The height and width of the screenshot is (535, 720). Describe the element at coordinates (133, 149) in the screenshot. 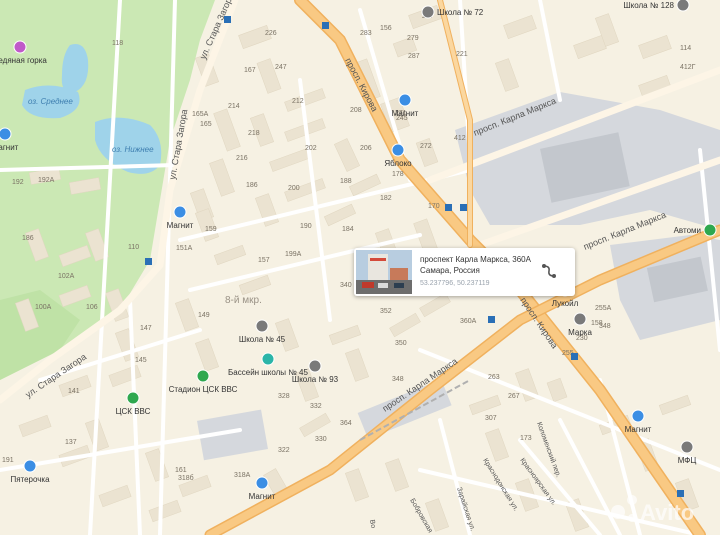

I see `lake-label-nizhnee: оз. Нижнее` at that location.